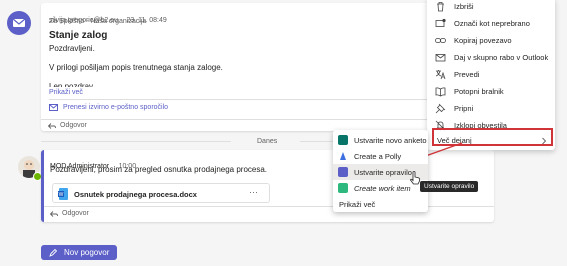  I want to click on file-name: Osnutek prodajnega procesa.docx, so click(135, 194).